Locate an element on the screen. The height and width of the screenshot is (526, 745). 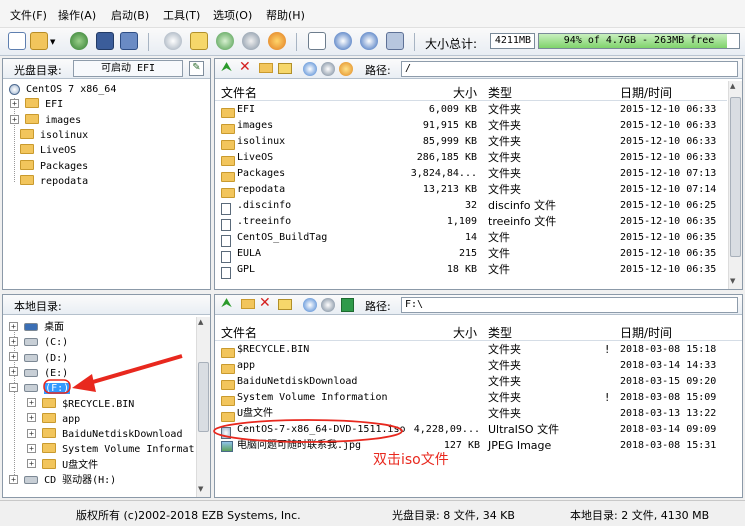
disc-file-row: GPL 18 KB 文件 2015-12-10 06:35 is located at coordinates (471, 270).